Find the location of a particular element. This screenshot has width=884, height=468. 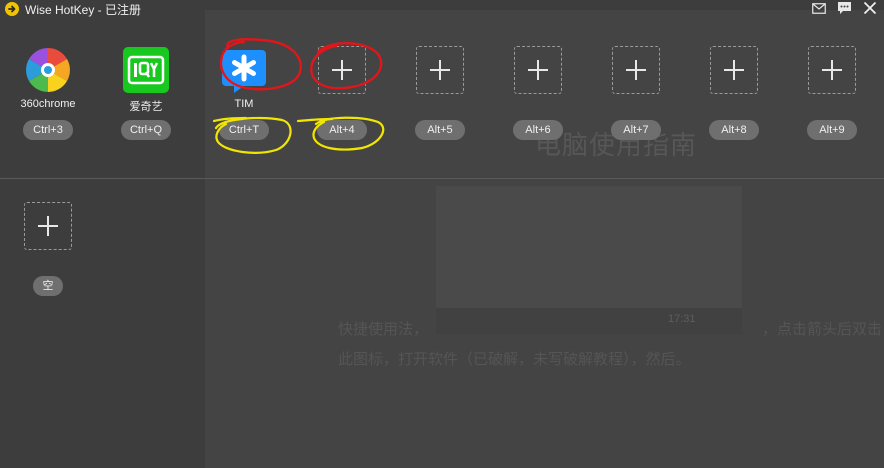

hotkey-badge: Ctrl+3 is located at coordinates (48, 130).